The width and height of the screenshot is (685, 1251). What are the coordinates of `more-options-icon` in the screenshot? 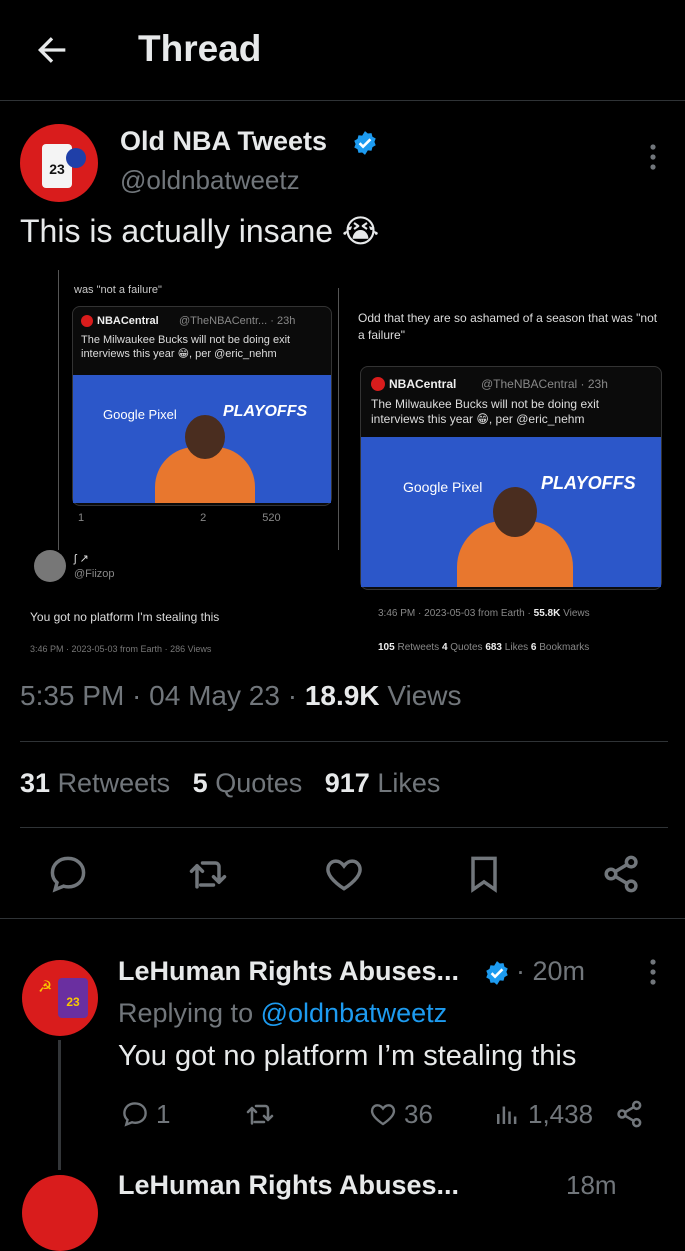 It's located at (653, 157).